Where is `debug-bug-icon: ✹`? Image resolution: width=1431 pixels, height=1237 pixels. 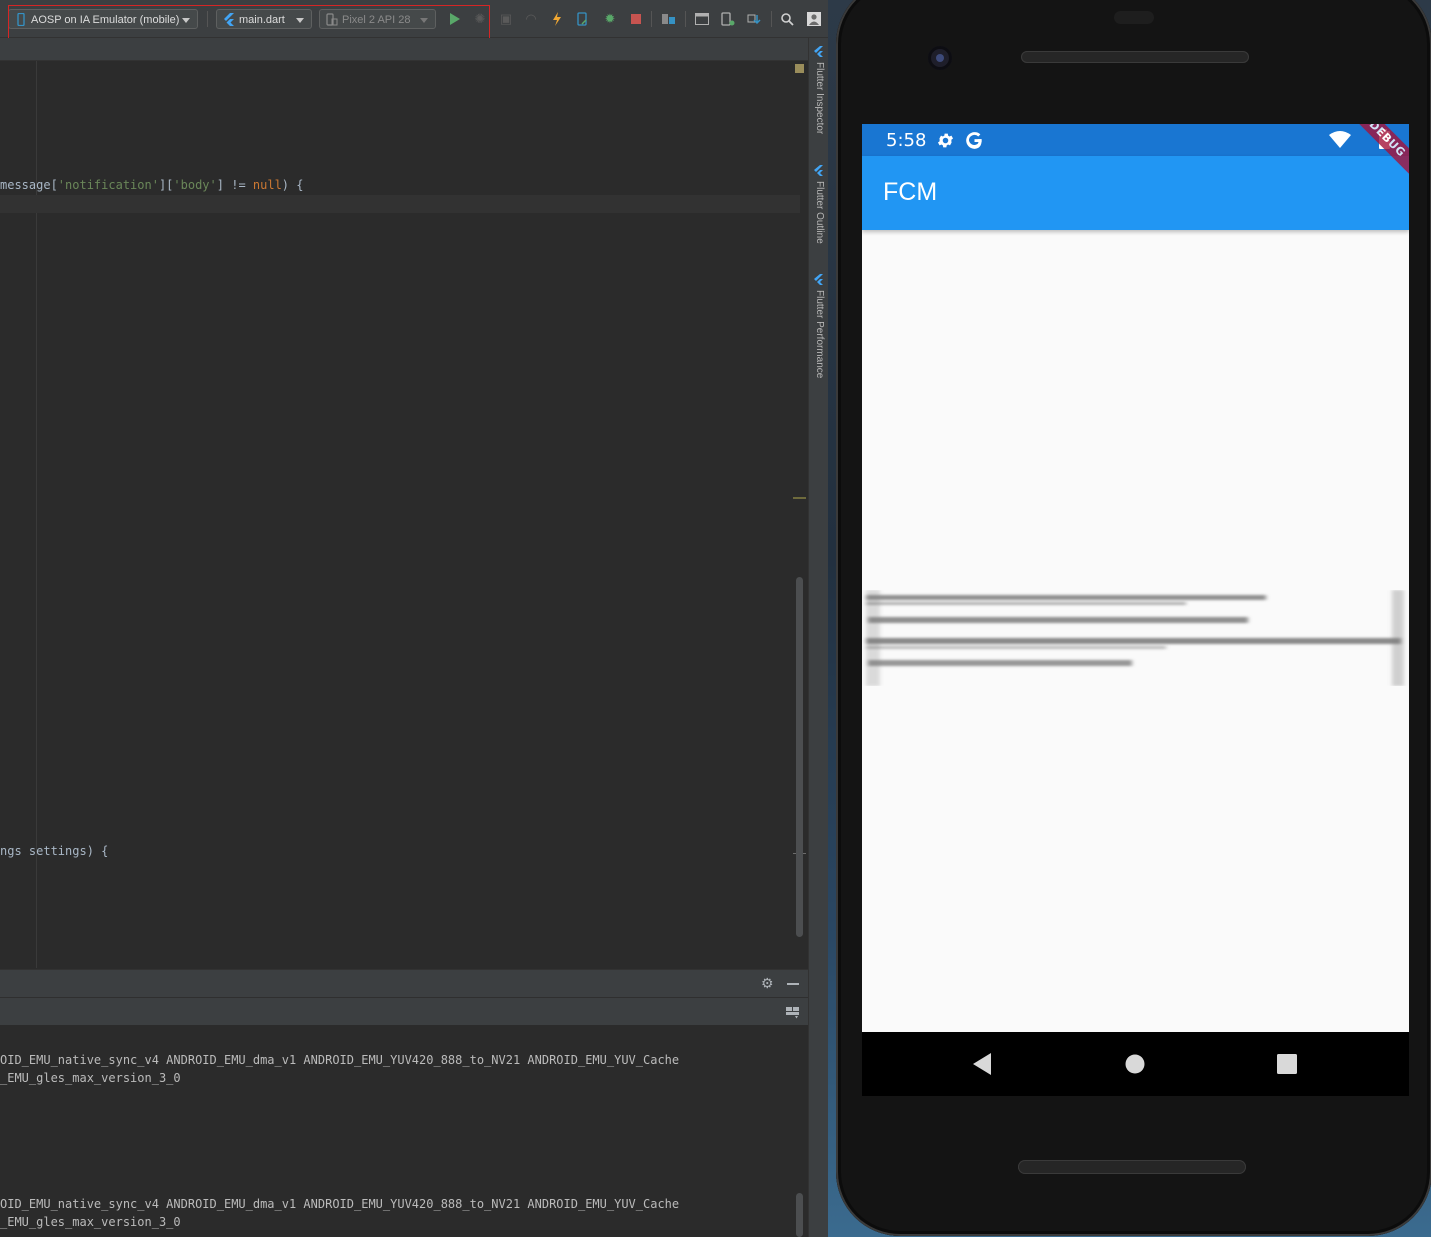 debug-bug-icon: ✹ is located at coordinates (610, 19).